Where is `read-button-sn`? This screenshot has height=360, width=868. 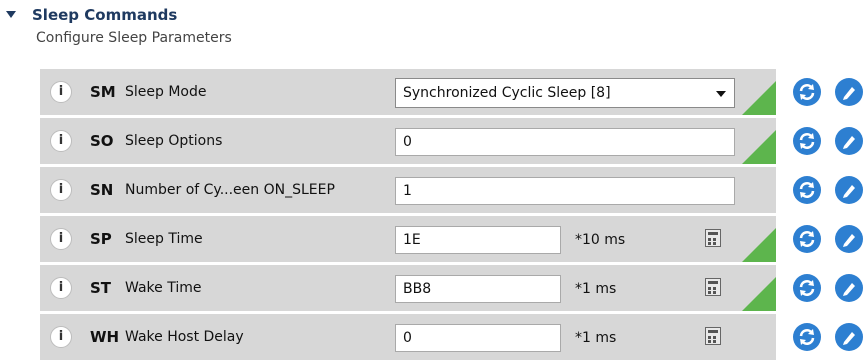 read-button-sn is located at coordinates (807, 190).